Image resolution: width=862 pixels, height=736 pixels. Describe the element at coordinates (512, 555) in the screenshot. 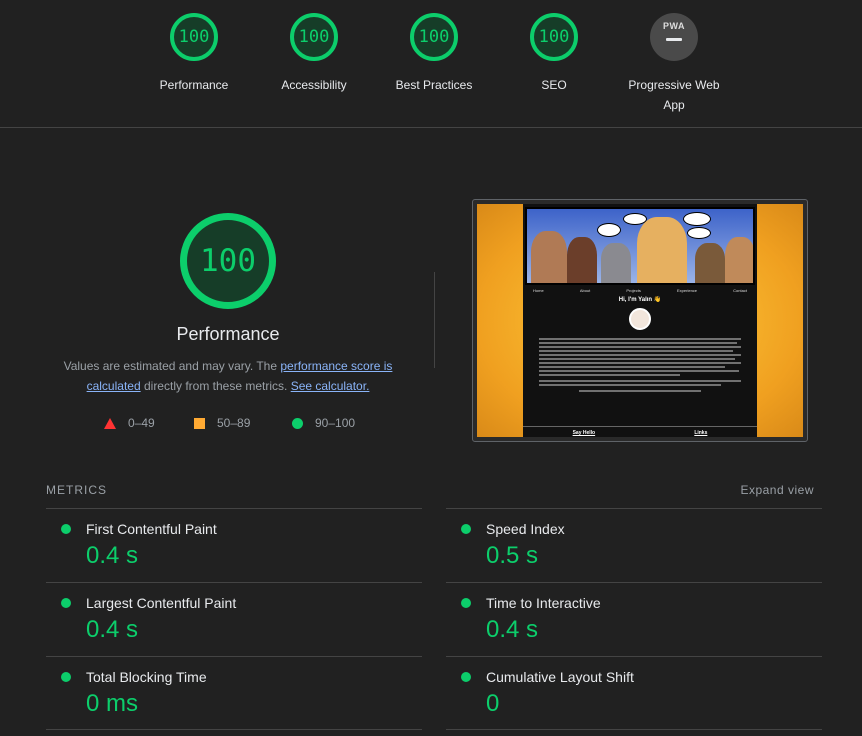

I see `metric-value: 0.5 s` at that location.